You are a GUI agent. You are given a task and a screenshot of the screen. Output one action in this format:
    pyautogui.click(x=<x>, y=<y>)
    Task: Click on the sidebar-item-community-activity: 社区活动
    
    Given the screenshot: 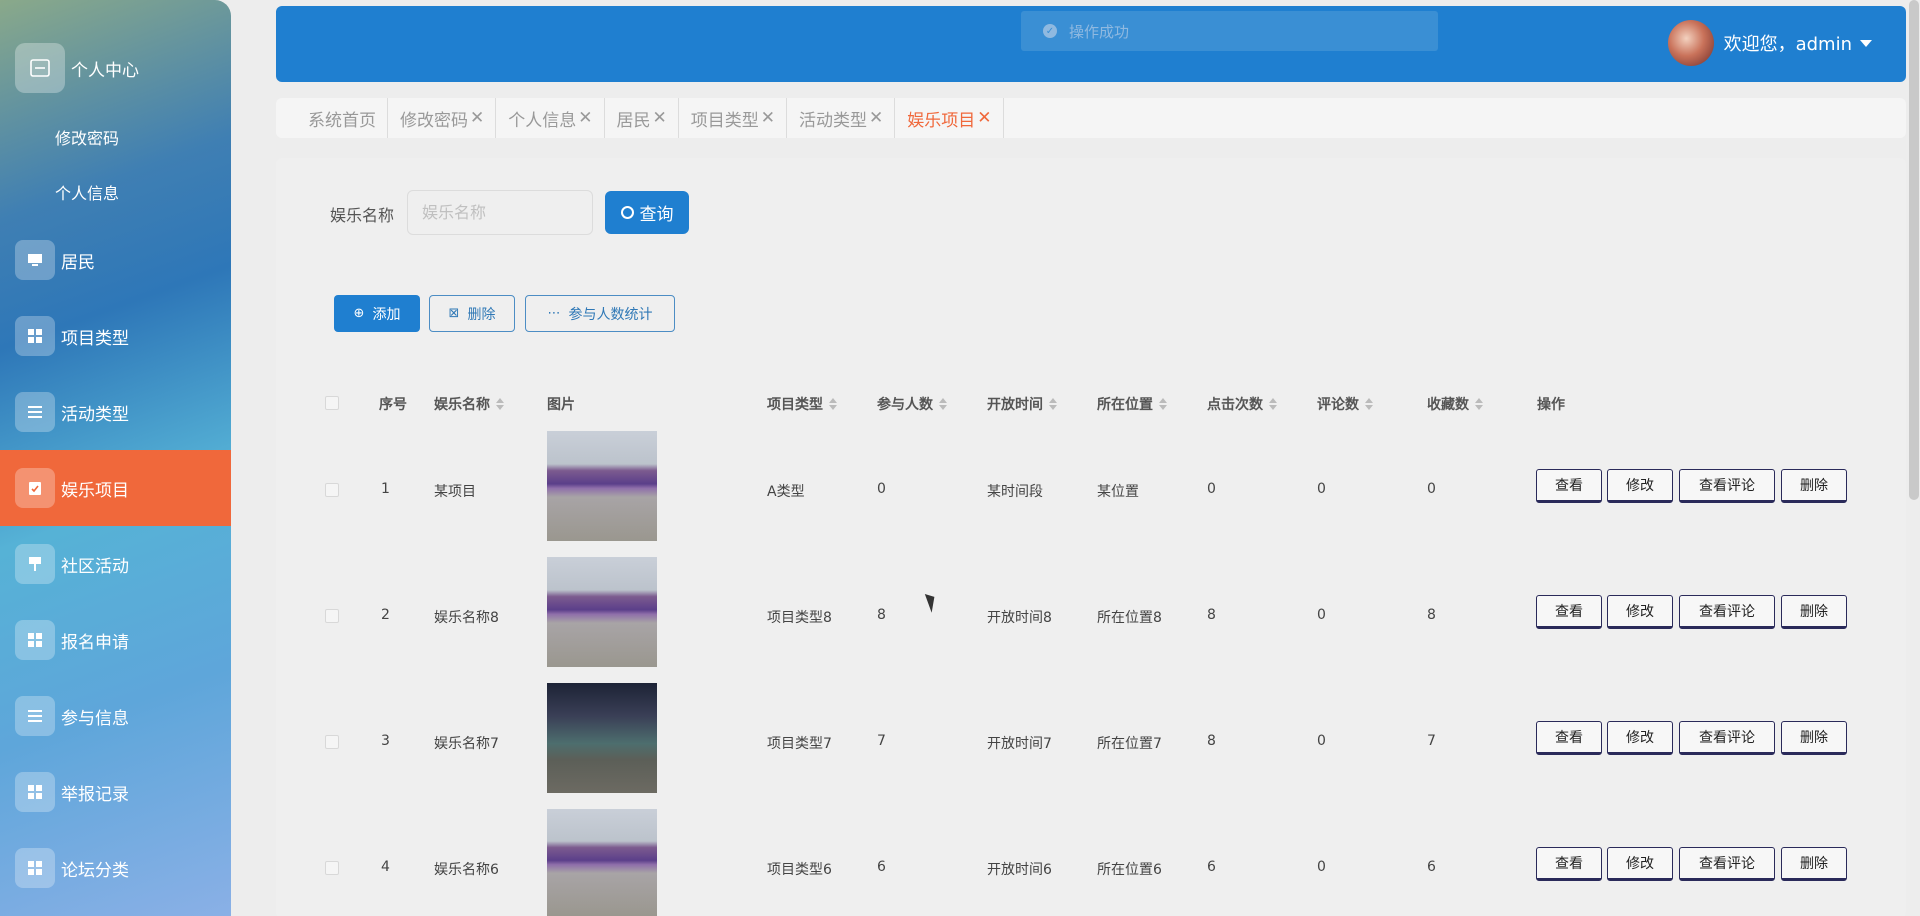 What is the action you would take?
    pyautogui.click(x=115, y=564)
    